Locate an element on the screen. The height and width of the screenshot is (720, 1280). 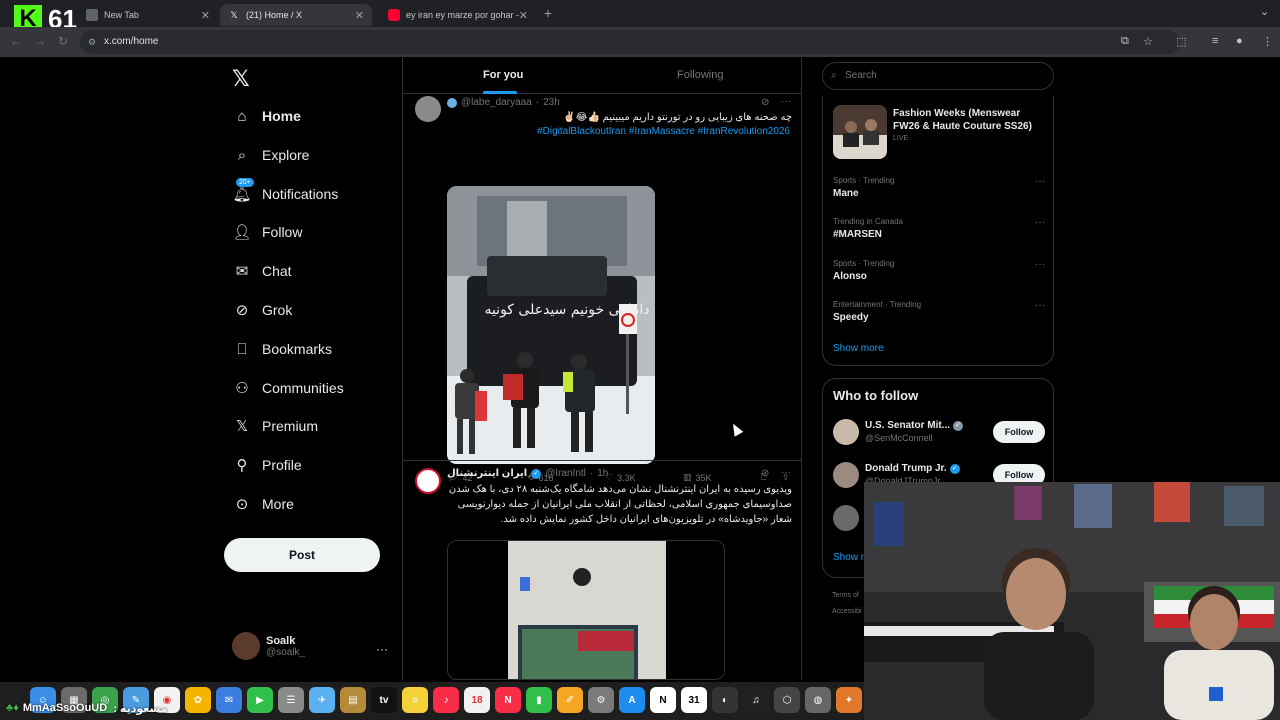
suggestion-name: Donald Trump Jr. ✓ is located at coordinates (912, 468).